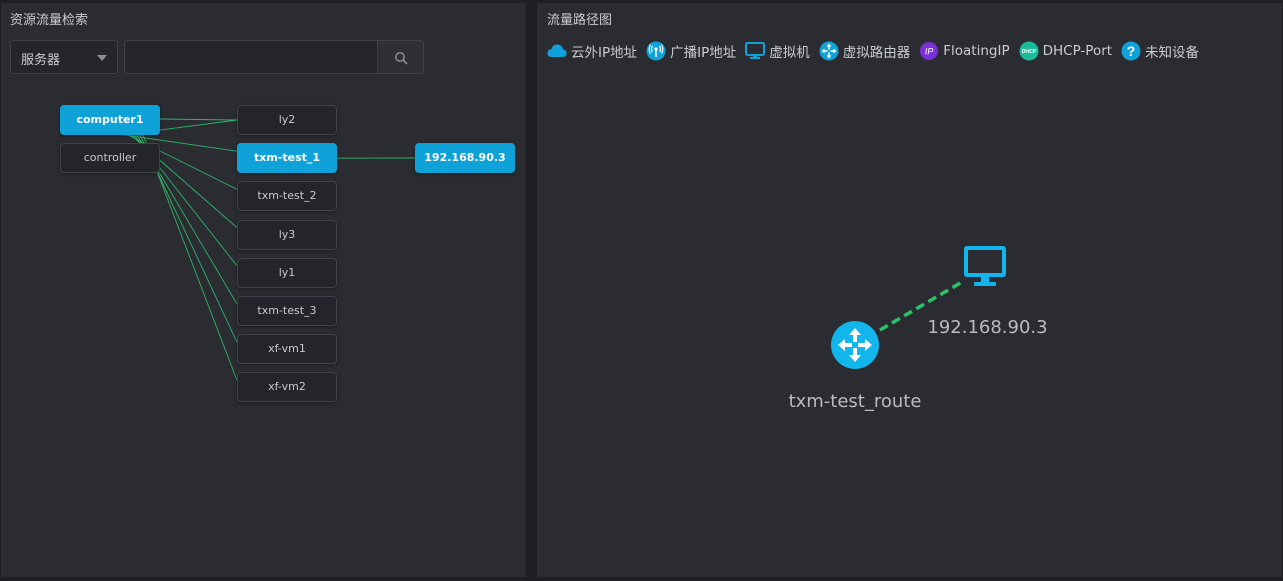 The image size is (1283, 581). What do you see at coordinates (987, 327) in the screenshot?
I see `vm-node-label: 192.168.90.3` at bounding box center [987, 327].